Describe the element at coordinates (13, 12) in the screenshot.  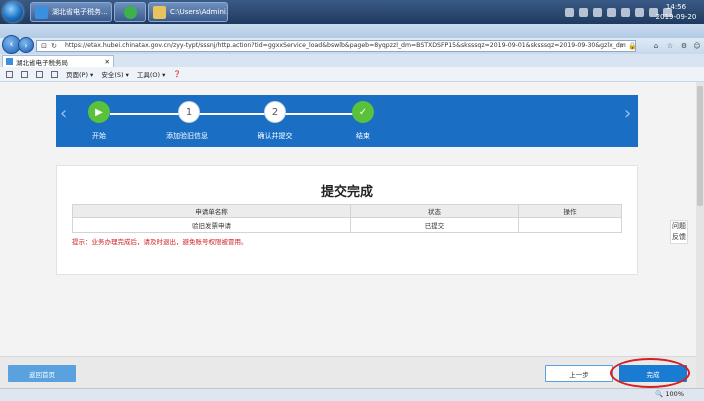
I see `start-button` at that location.